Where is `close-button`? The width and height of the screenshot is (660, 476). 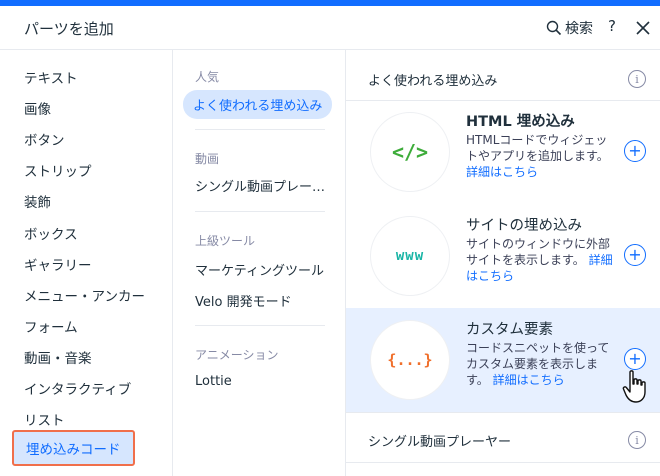
close-button is located at coordinates (643, 27).